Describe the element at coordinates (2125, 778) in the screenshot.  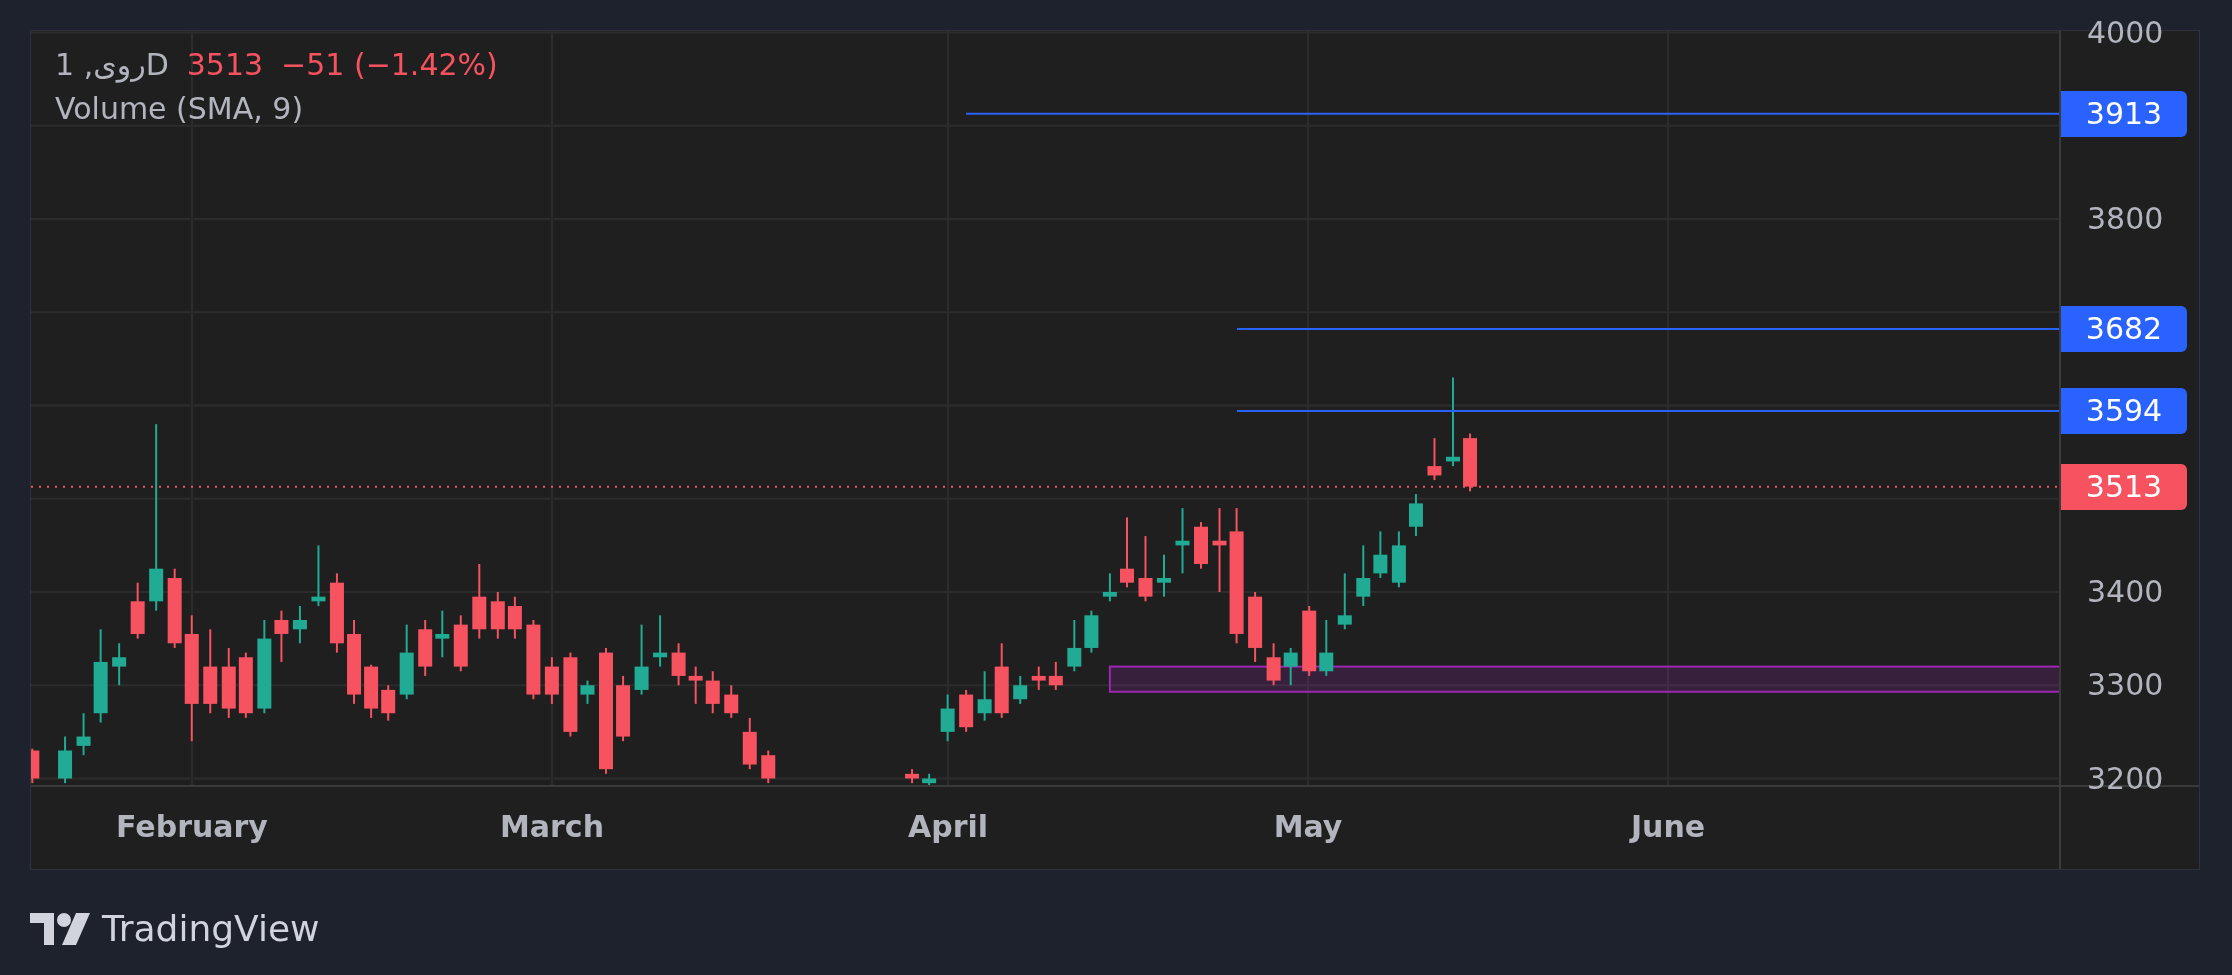
I see `price-tick-label: 3200` at that location.